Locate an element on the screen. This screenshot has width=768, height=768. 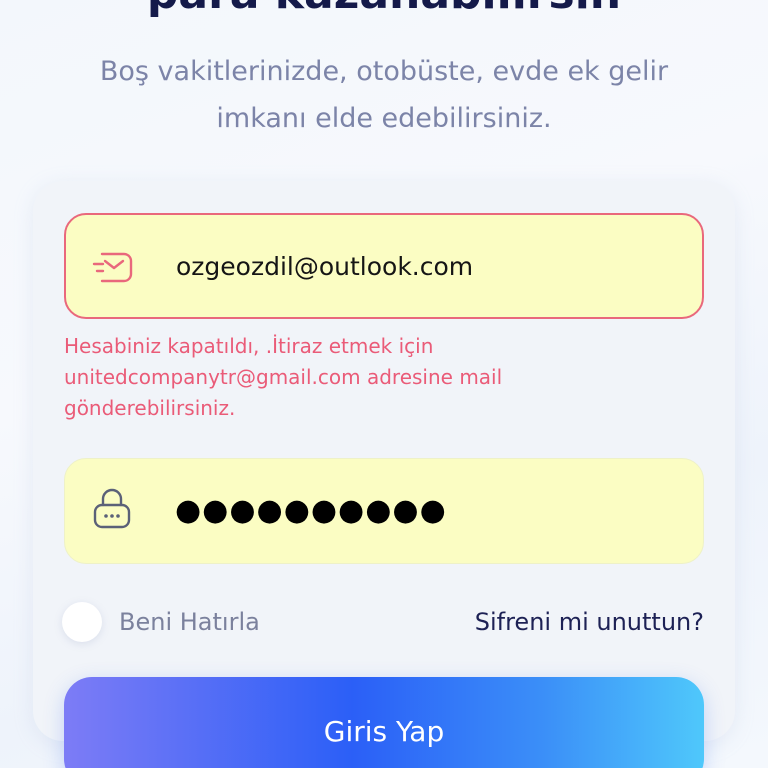
remember-me: Beni Hatırla is located at coordinates (161, 622).